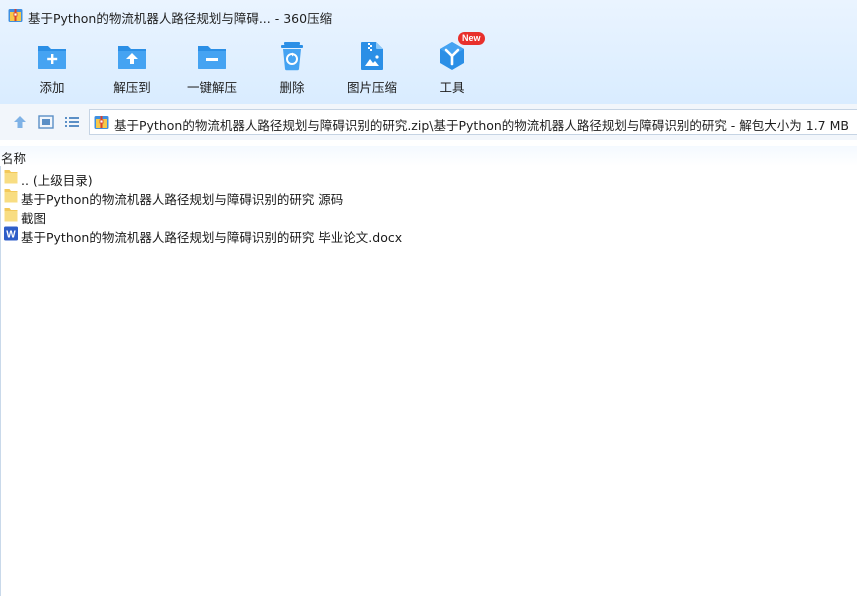 The height and width of the screenshot is (596, 857). I want to click on tools-button: New 工具, so click(452, 65).